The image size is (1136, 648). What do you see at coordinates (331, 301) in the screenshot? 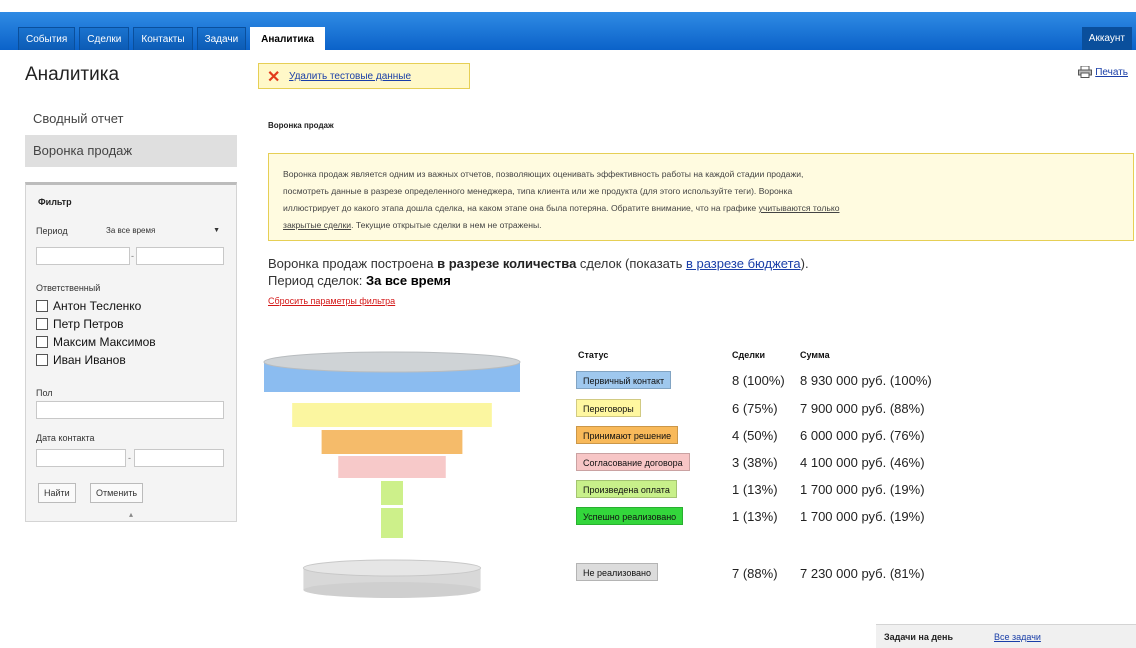
I see `reset-filter-link: Сбросить параметры фильтра` at bounding box center [331, 301].